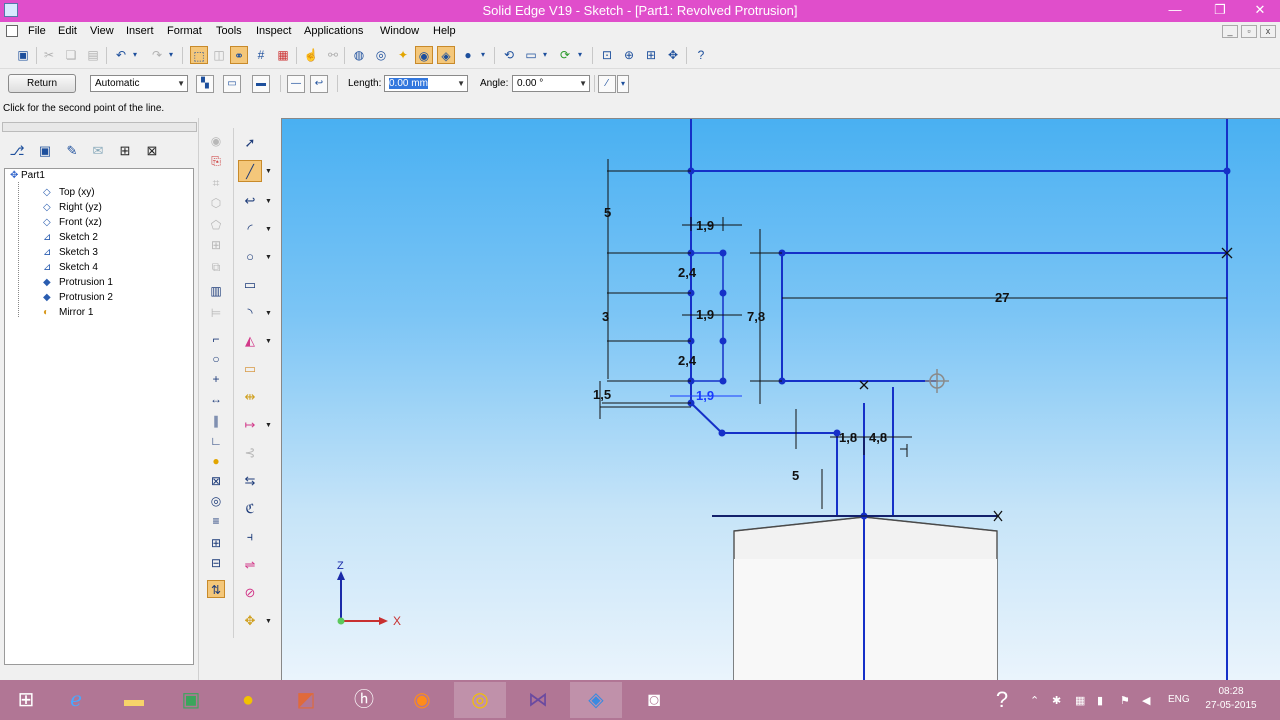 The width and height of the screenshot is (1280, 720). I want to click on fill-tool-icon: ▭, so click(250, 369).